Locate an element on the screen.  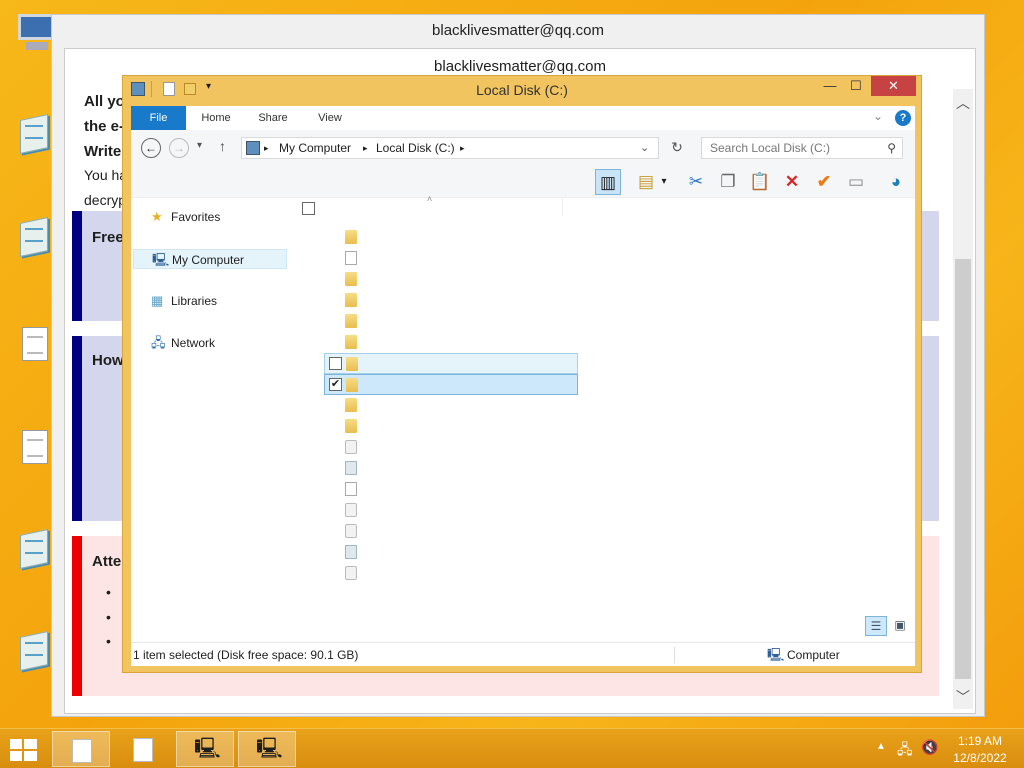
breadcrumb-item: Local Disk (C:) is located at coordinates (415, 148).